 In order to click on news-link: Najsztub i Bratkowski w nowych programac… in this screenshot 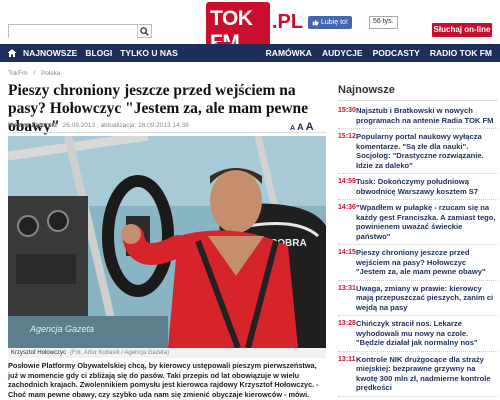, I will do `click(427, 115)`.